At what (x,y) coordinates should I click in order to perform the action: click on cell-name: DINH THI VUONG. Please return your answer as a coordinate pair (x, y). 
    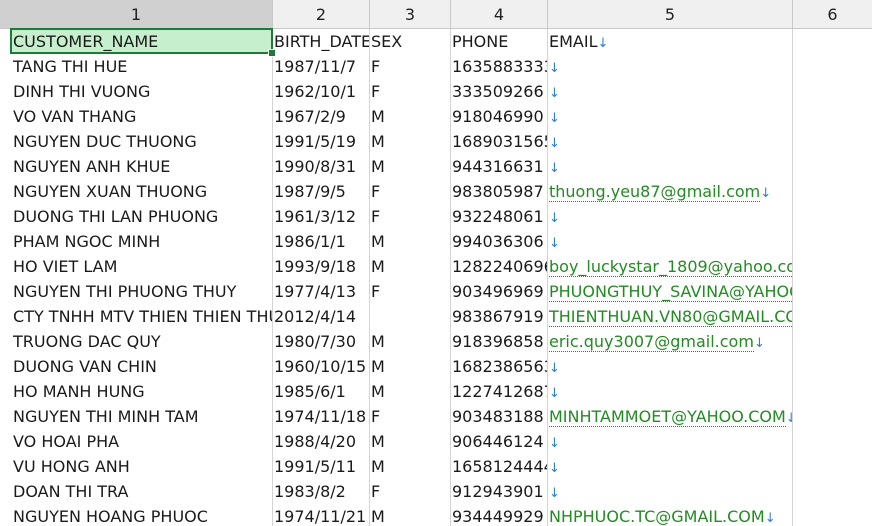
    Looking at the image, I should click on (141, 91).